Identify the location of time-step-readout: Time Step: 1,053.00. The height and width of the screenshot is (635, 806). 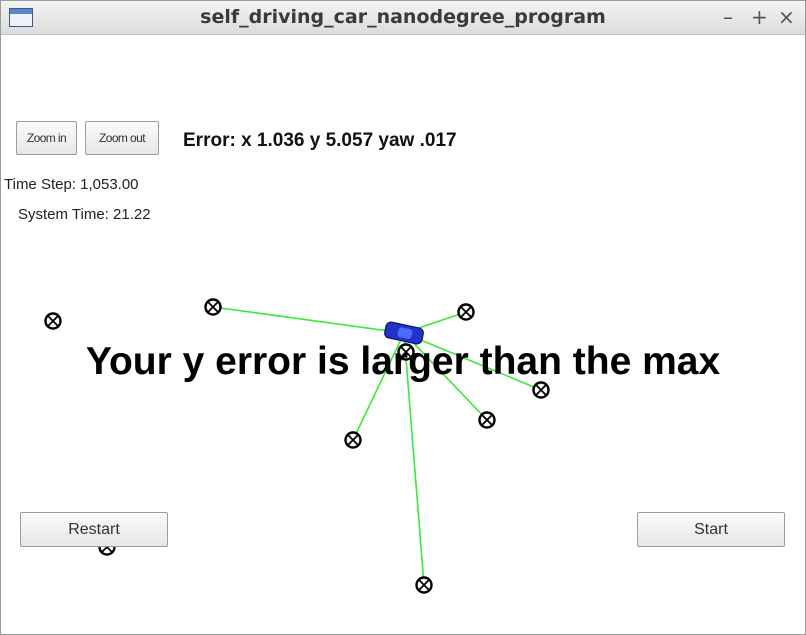
(71, 184).